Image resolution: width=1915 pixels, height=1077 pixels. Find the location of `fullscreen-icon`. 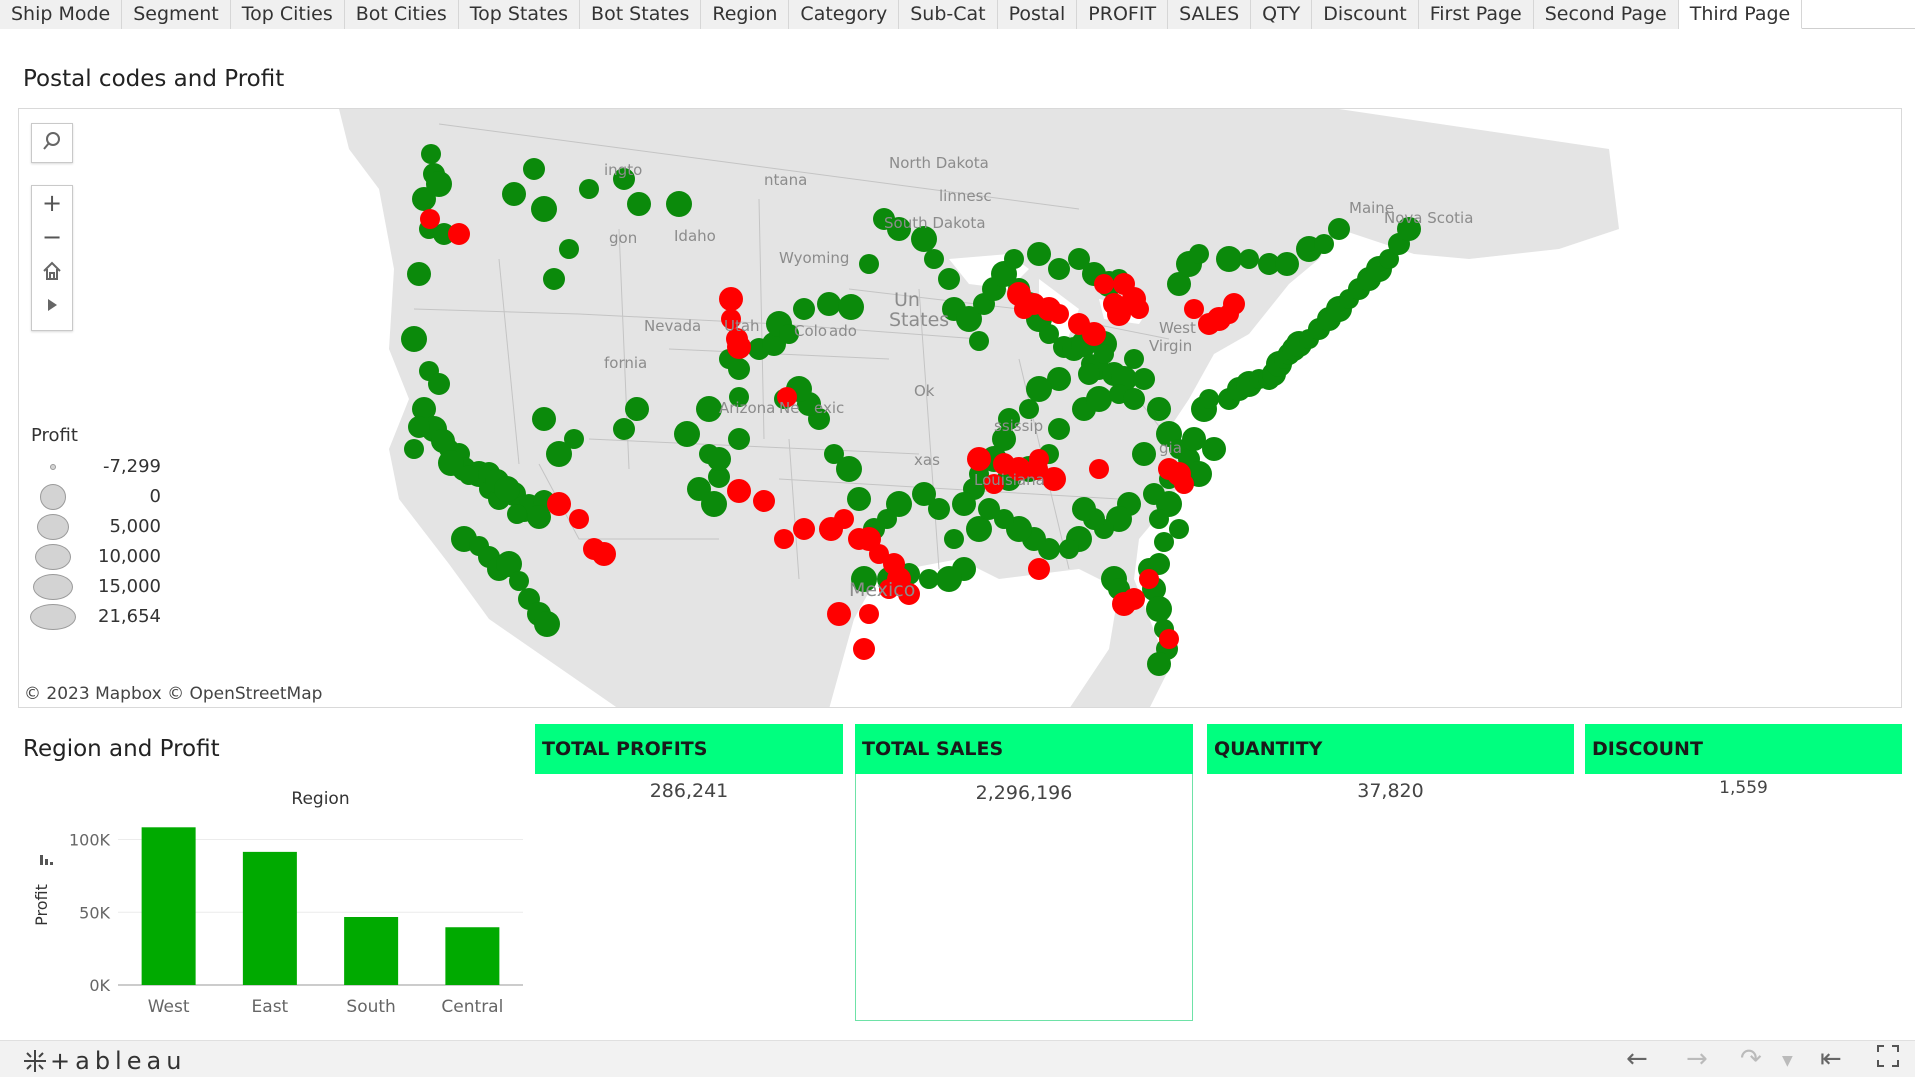

fullscreen-icon is located at coordinates (1888, 1059).